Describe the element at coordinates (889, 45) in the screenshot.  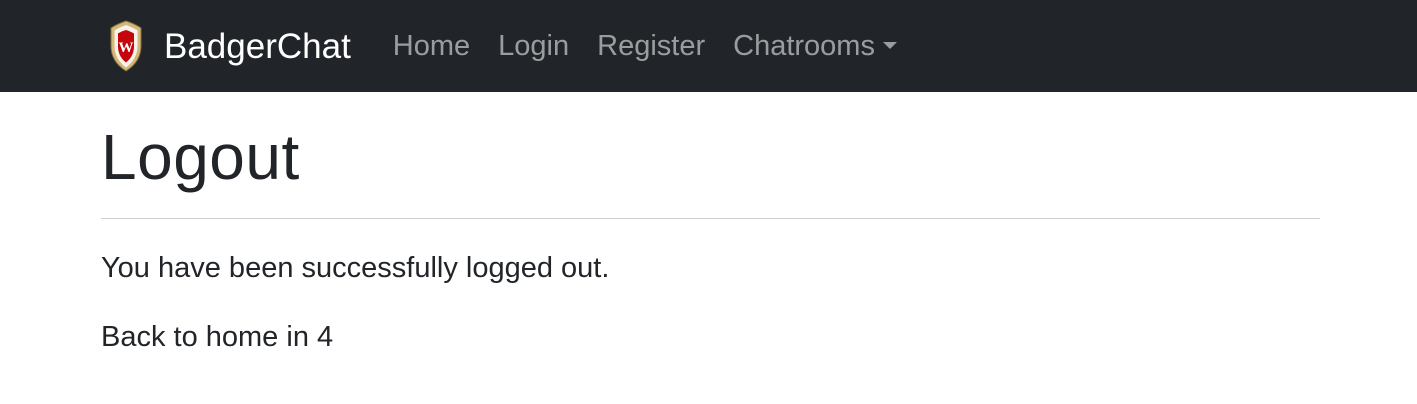
I see `caret-down-icon` at that location.